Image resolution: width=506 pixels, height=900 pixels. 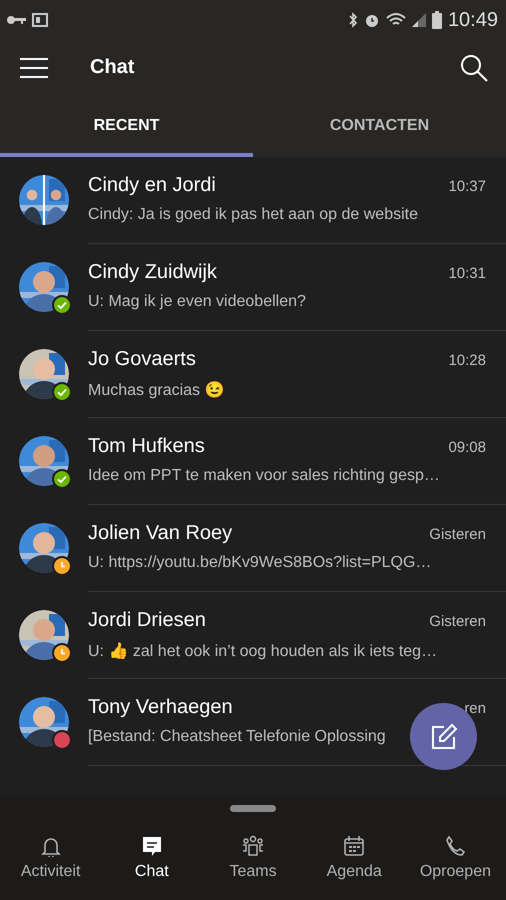 I want to click on battery-icon, so click(x=437, y=20).